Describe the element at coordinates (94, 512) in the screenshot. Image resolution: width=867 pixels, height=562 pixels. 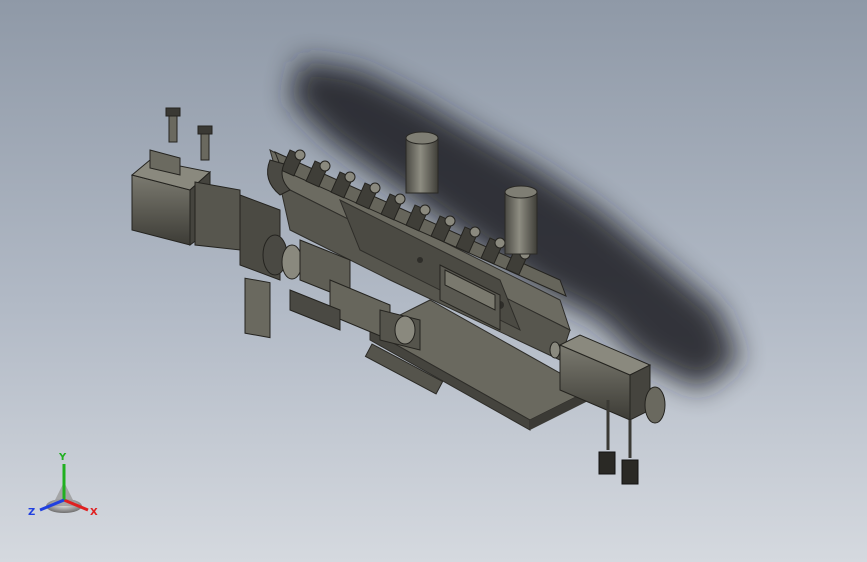
I see `x-axis-label: X` at that location.